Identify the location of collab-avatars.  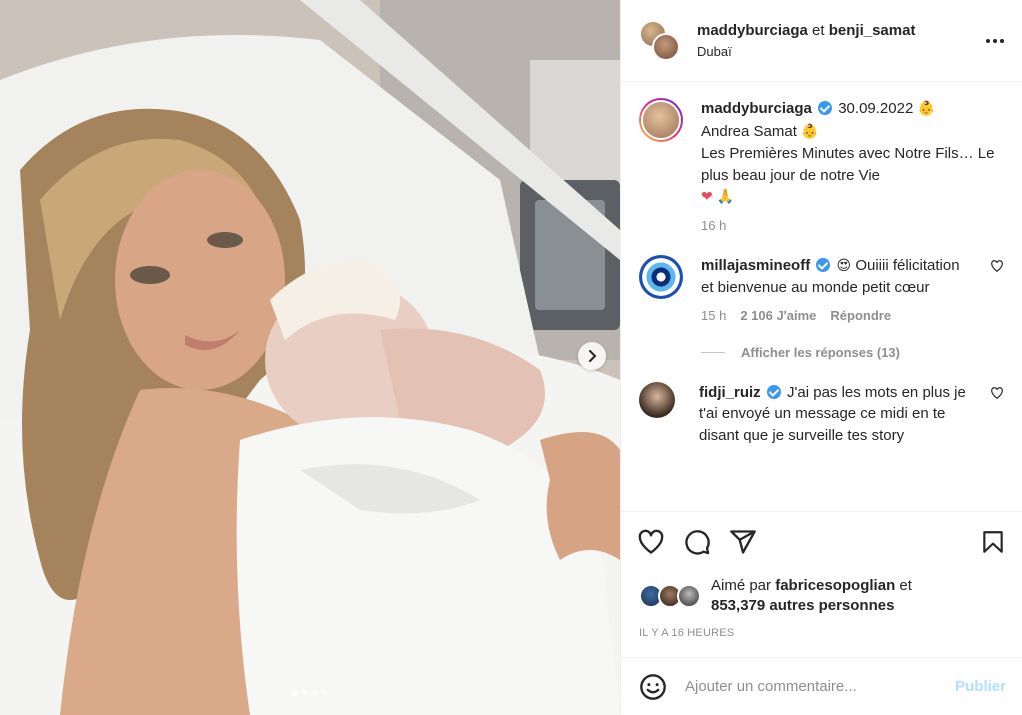
(660, 40).